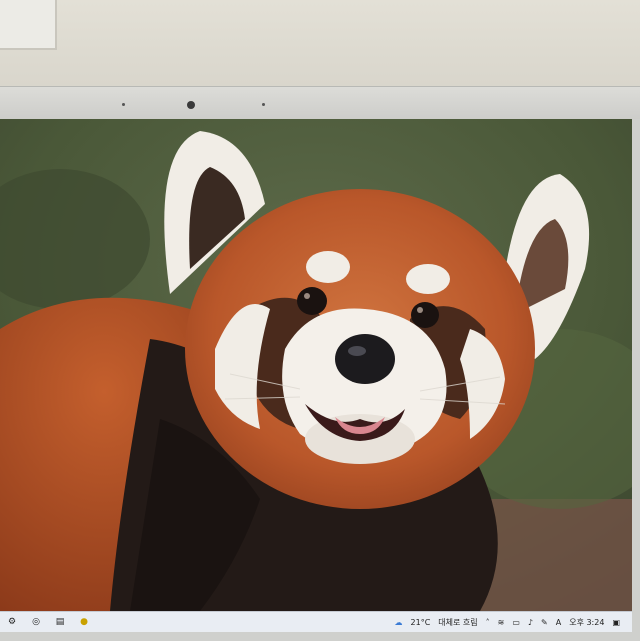 This screenshot has height=641, width=640. I want to click on browser-icon: ◎, so click(36, 622).